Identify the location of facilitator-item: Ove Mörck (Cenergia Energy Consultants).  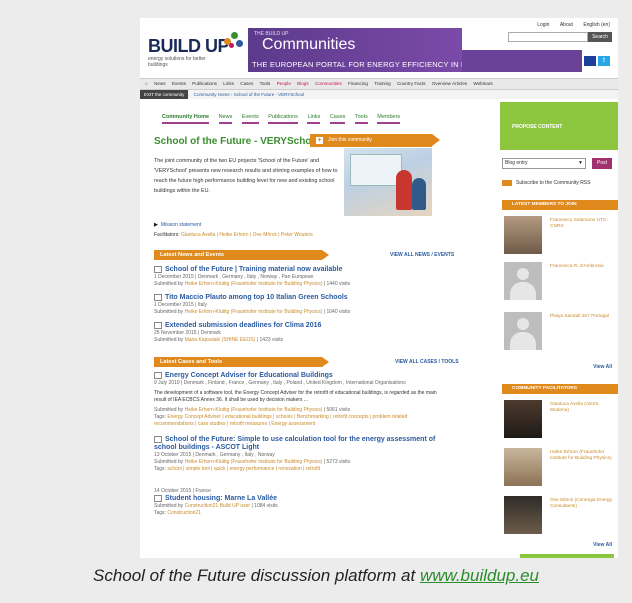
(560, 516).